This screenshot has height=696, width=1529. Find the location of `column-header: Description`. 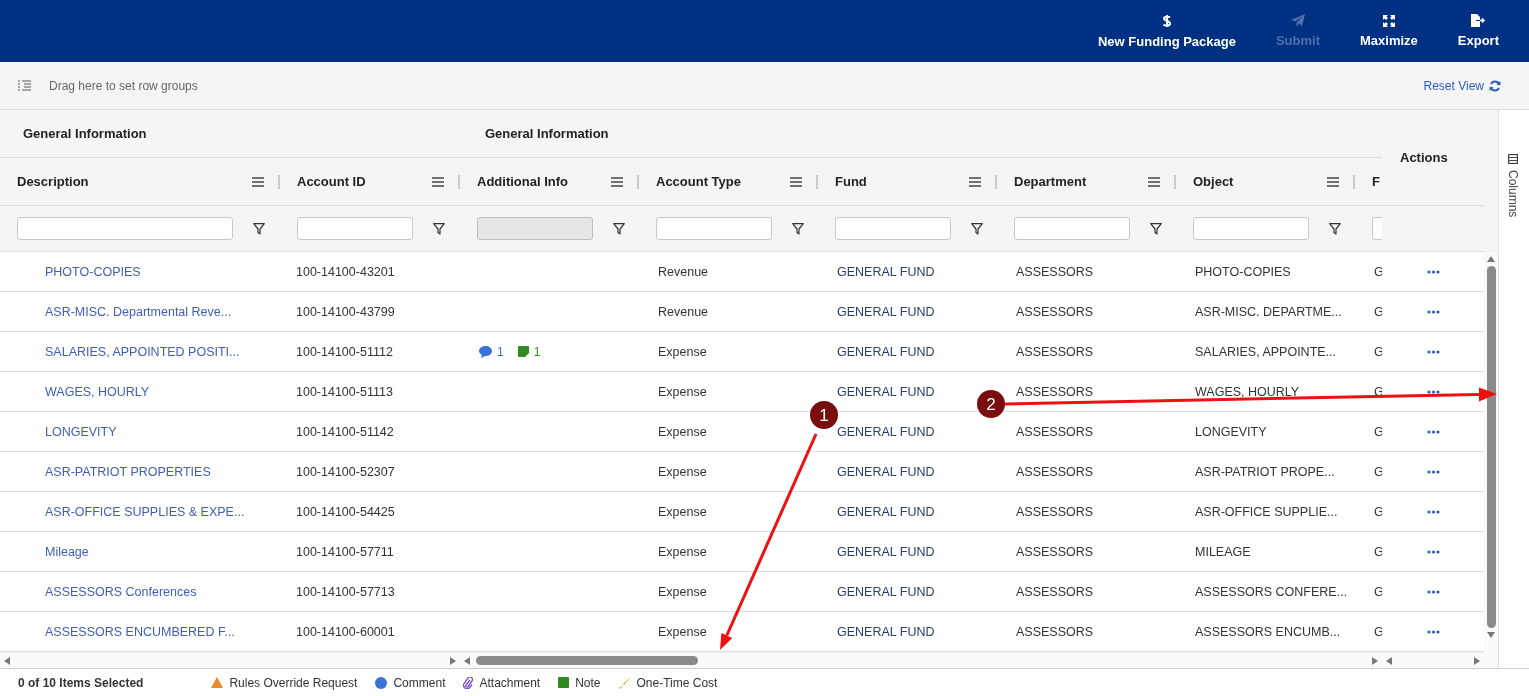

column-header: Description is located at coordinates (134, 181).